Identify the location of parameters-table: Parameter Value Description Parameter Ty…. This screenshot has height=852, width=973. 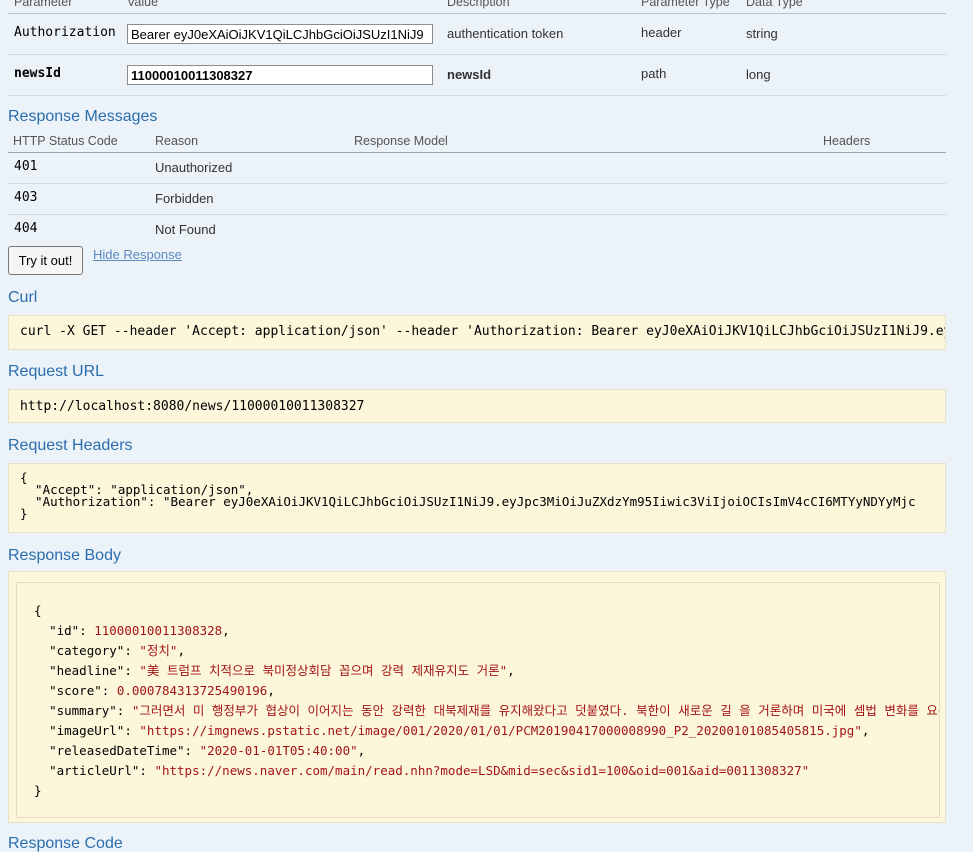
(477, 48).